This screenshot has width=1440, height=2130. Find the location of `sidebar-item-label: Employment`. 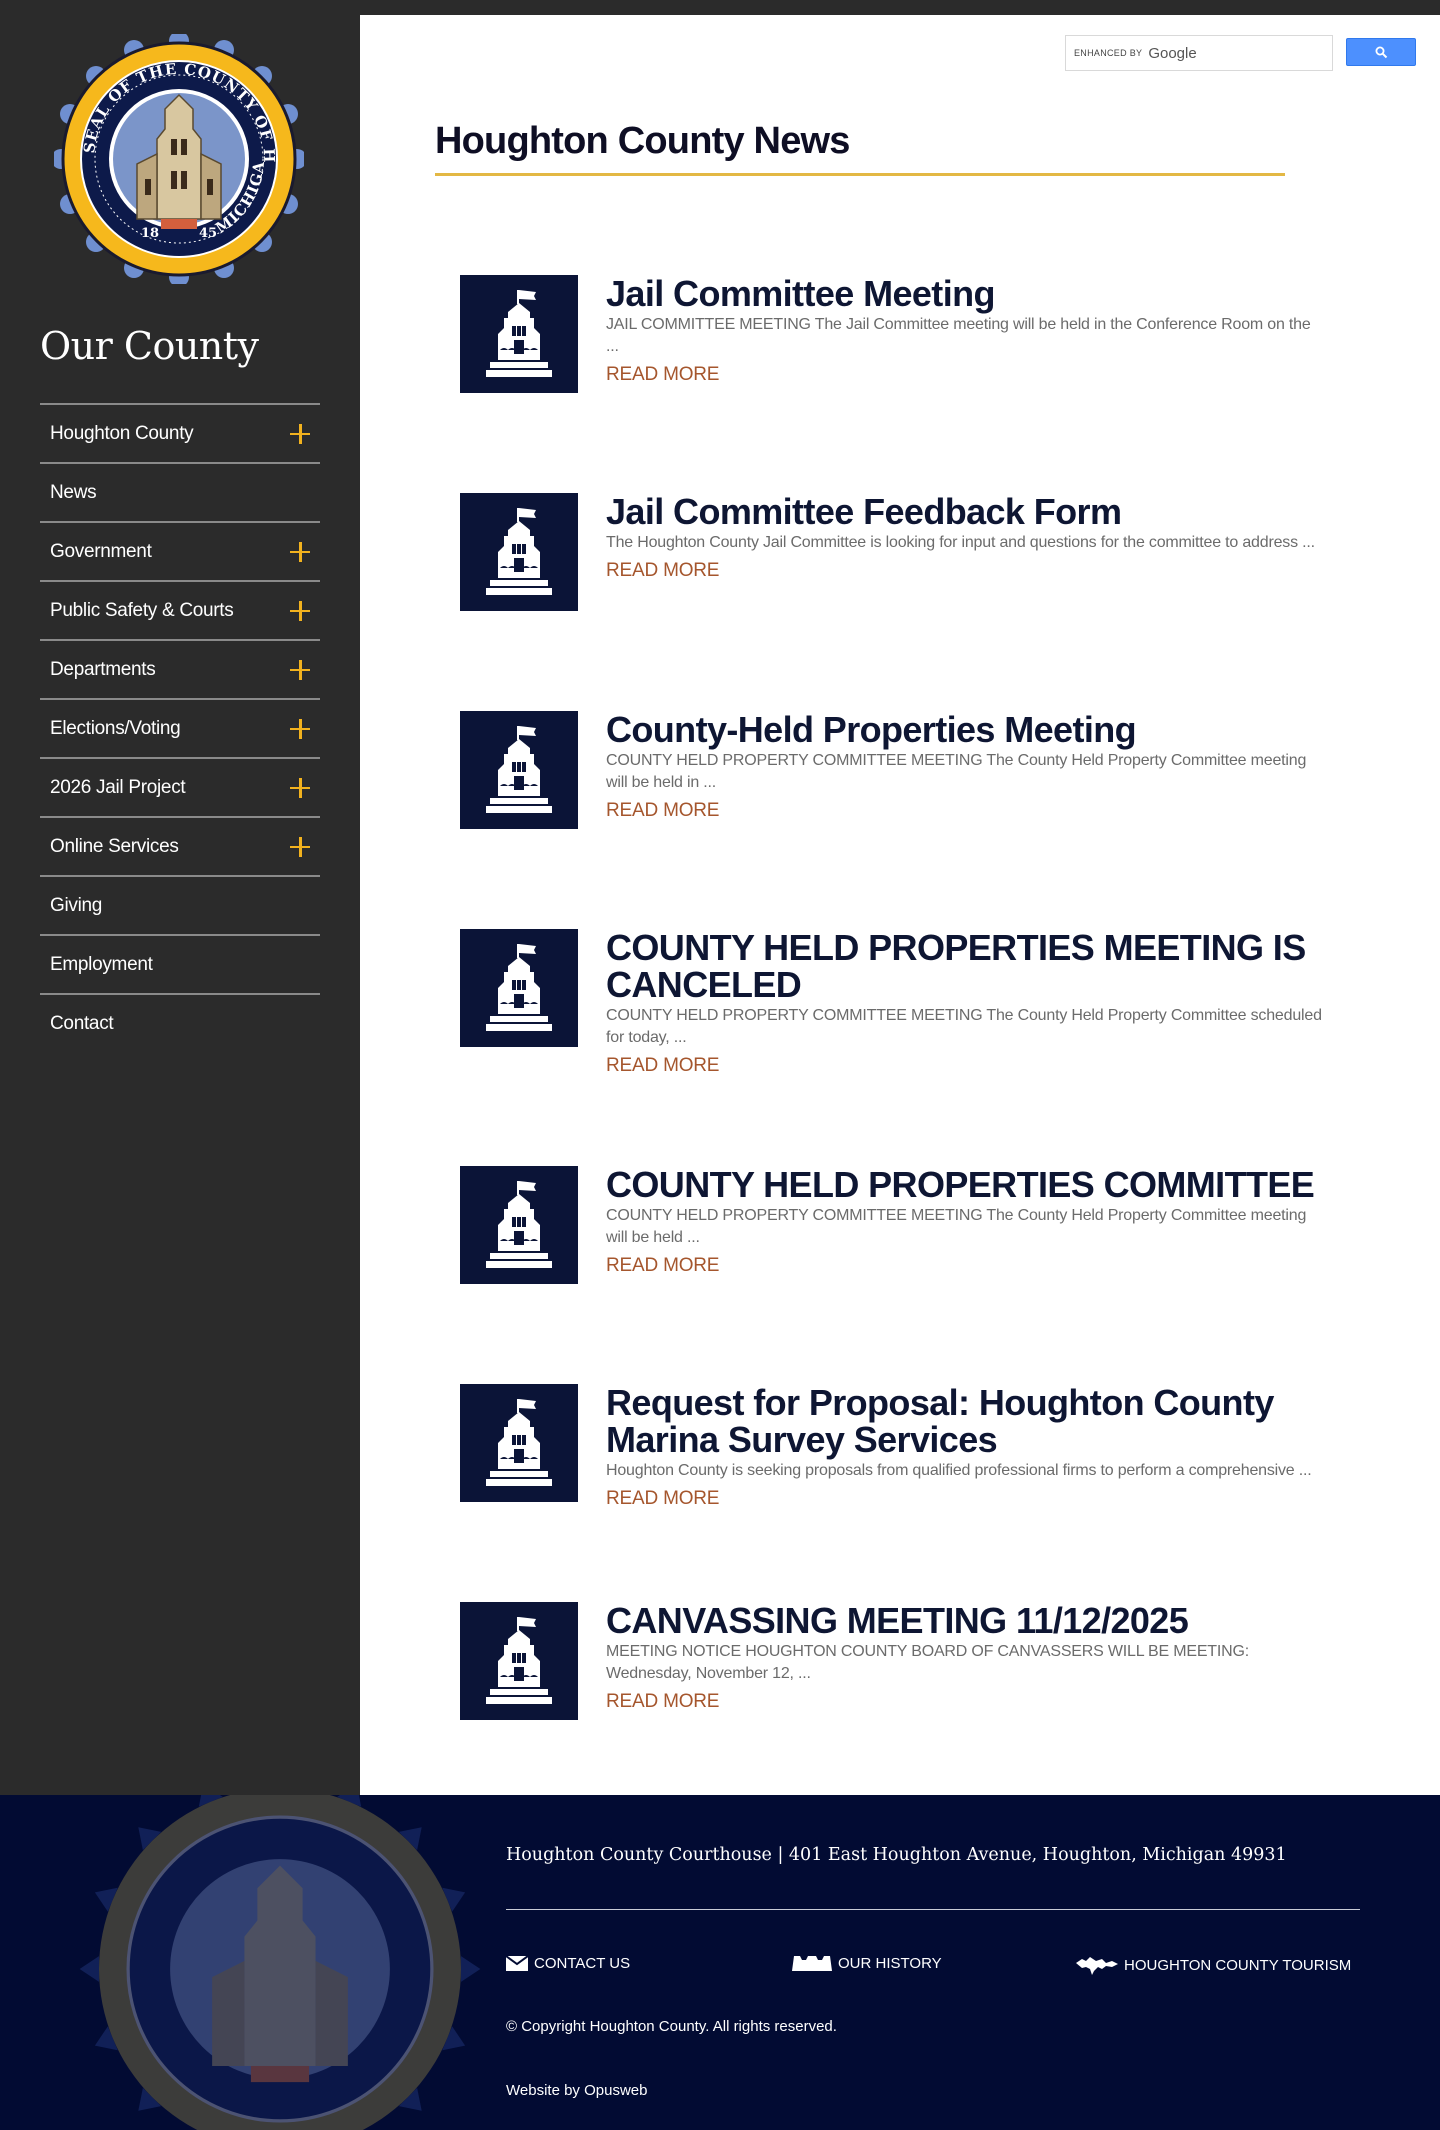

sidebar-item-label: Employment is located at coordinates (101, 964).